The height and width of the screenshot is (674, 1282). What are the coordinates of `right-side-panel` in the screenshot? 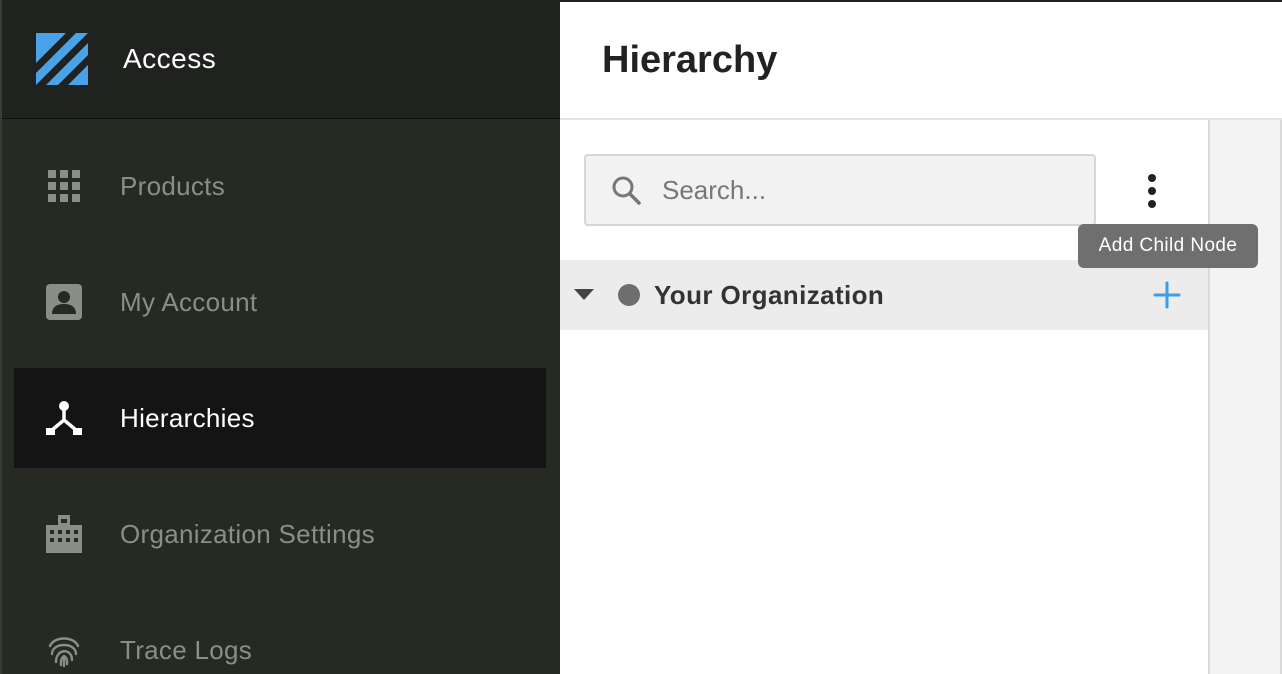 It's located at (1245, 397).